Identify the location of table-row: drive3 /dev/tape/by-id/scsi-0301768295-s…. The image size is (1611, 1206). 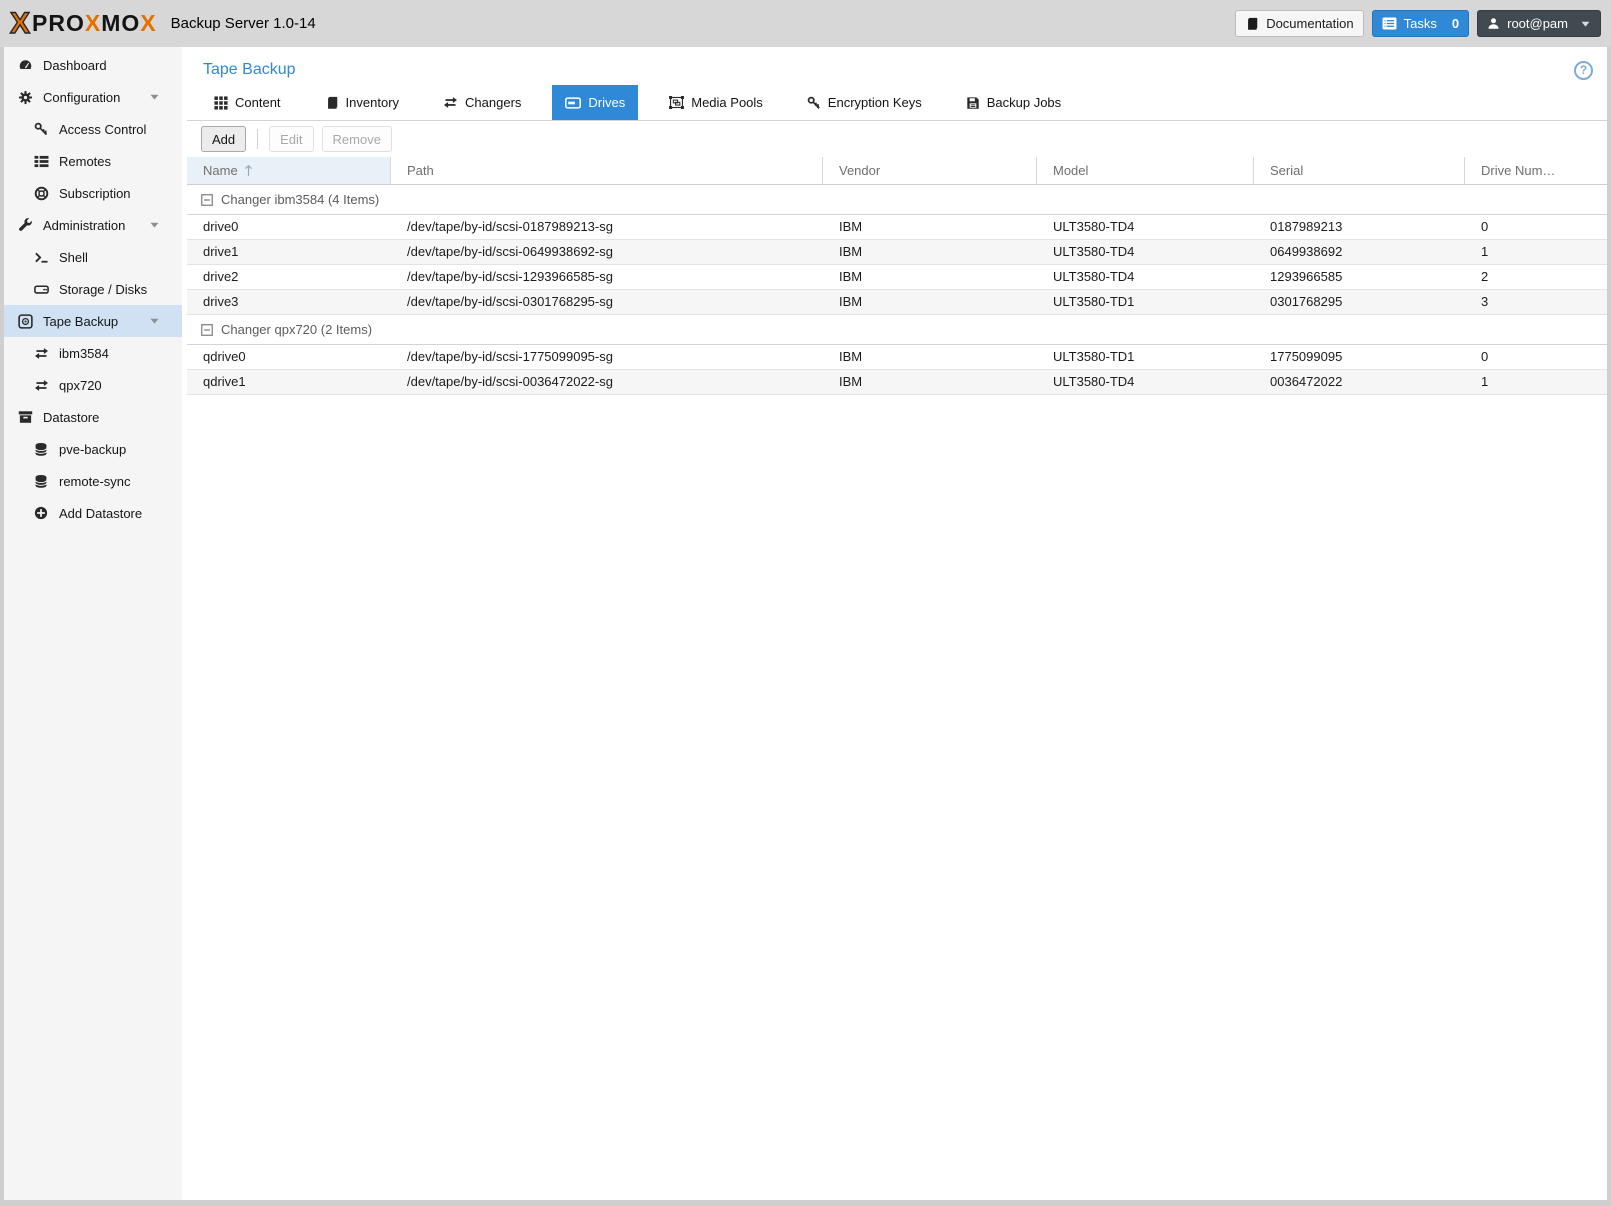
(897, 302).